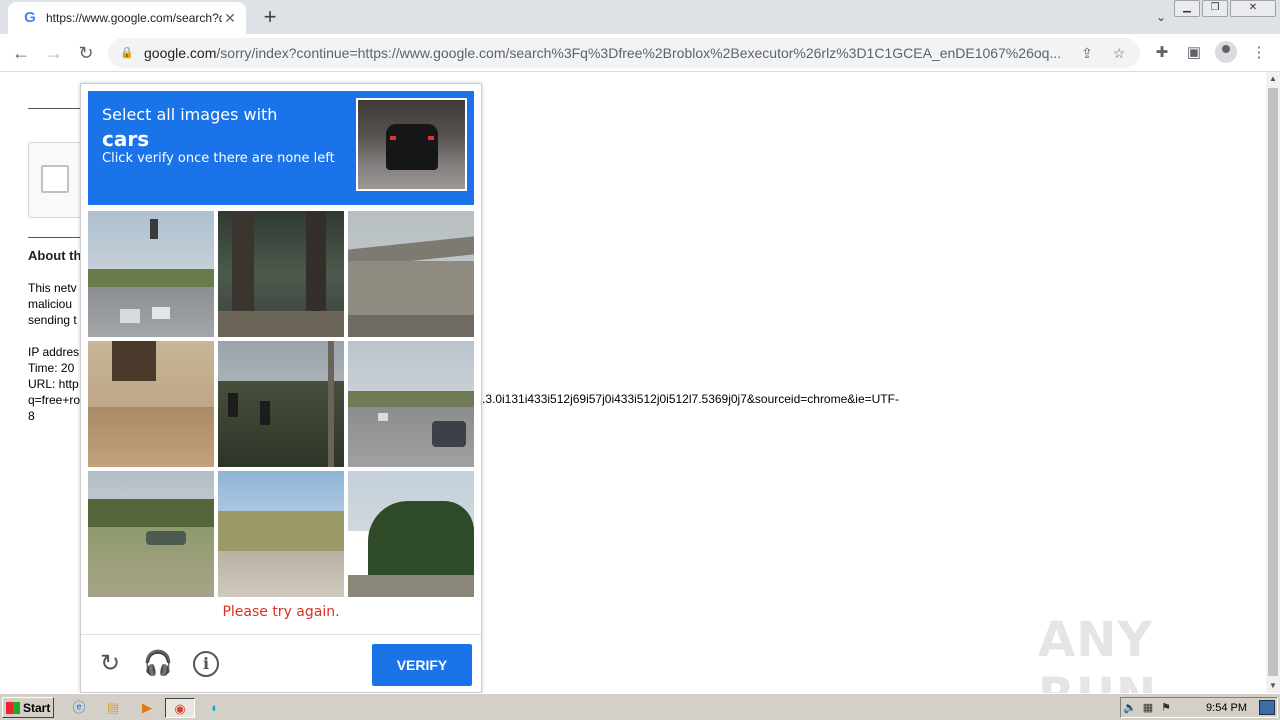  I want to click on volume-icon: 🔈, so click(1130, 707).